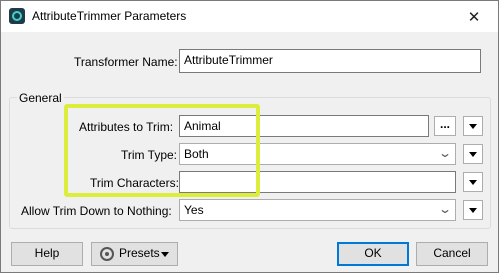 This screenshot has height=273, width=499. What do you see at coordinates (139, 253) in the screenshot?
I see `presets-label: Presets` at bounding box center [139, 253].